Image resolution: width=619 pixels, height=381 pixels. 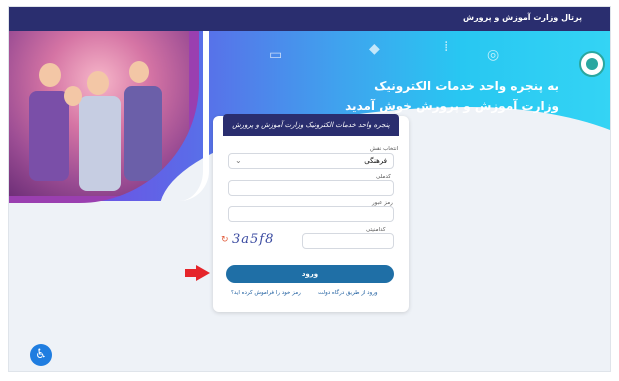 What do you see at coordinates (309, 19) in the screenshot?
I see `top-navbar: پرتال وزارت آموزش و پرورش` at bounding box center [309, 19].